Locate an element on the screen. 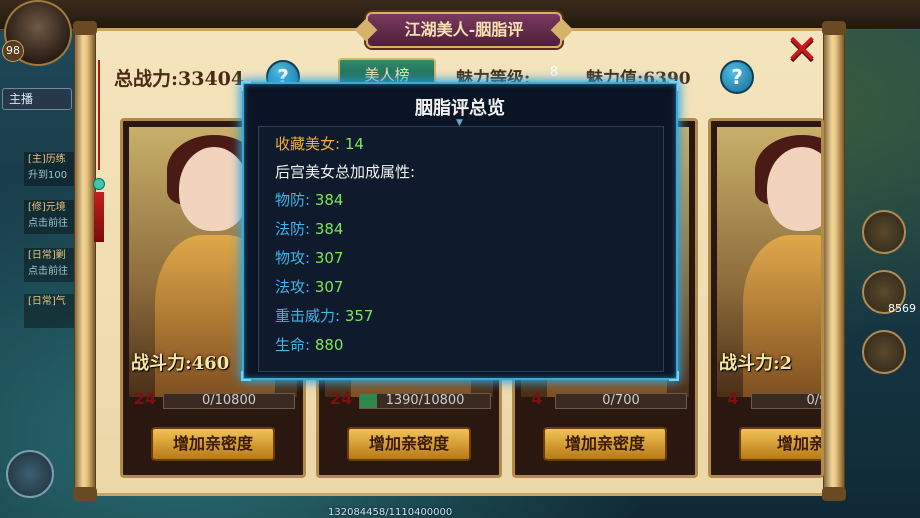 The height and width of the screenshot is (518, 920). stat-label: 法攻: is located at coordinates (293, 287).